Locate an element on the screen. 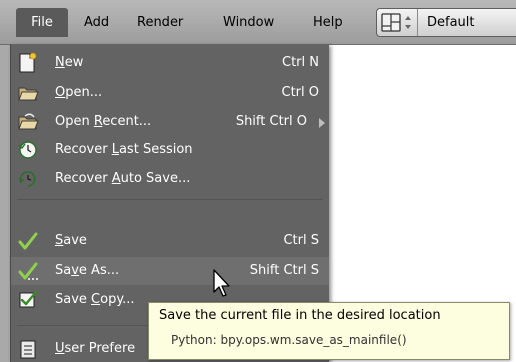 The image size is (516, 362). menu-item-label: New is located at coordinates (69, 62).